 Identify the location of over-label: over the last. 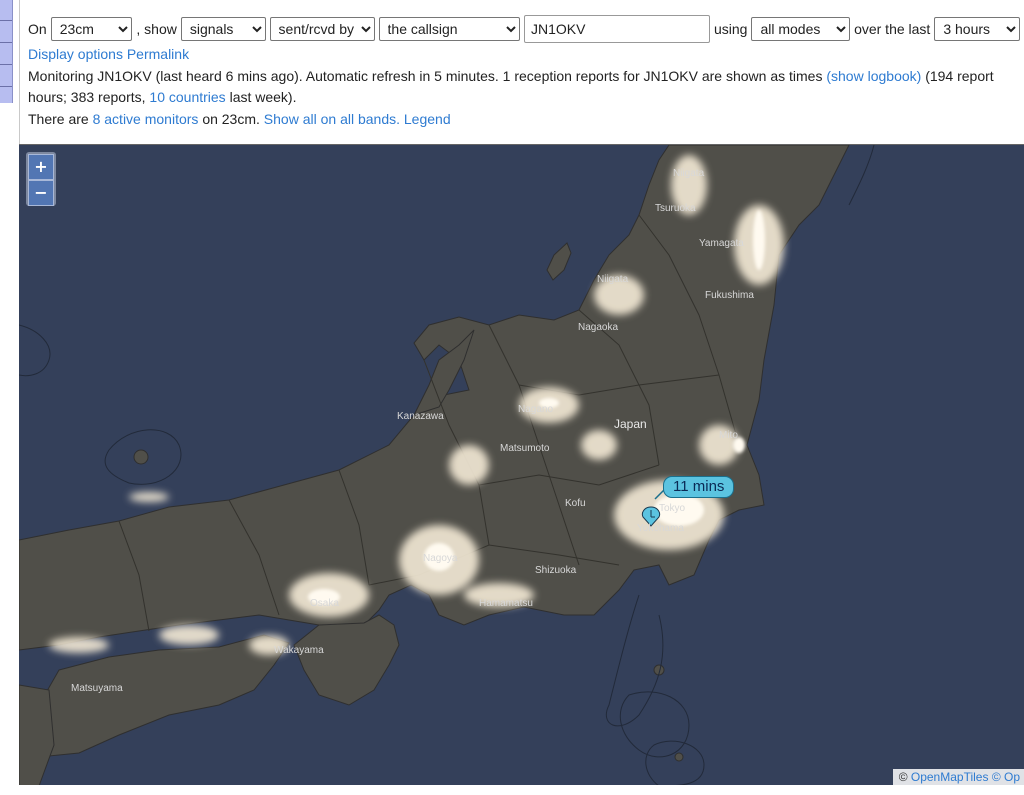
(892, 29).